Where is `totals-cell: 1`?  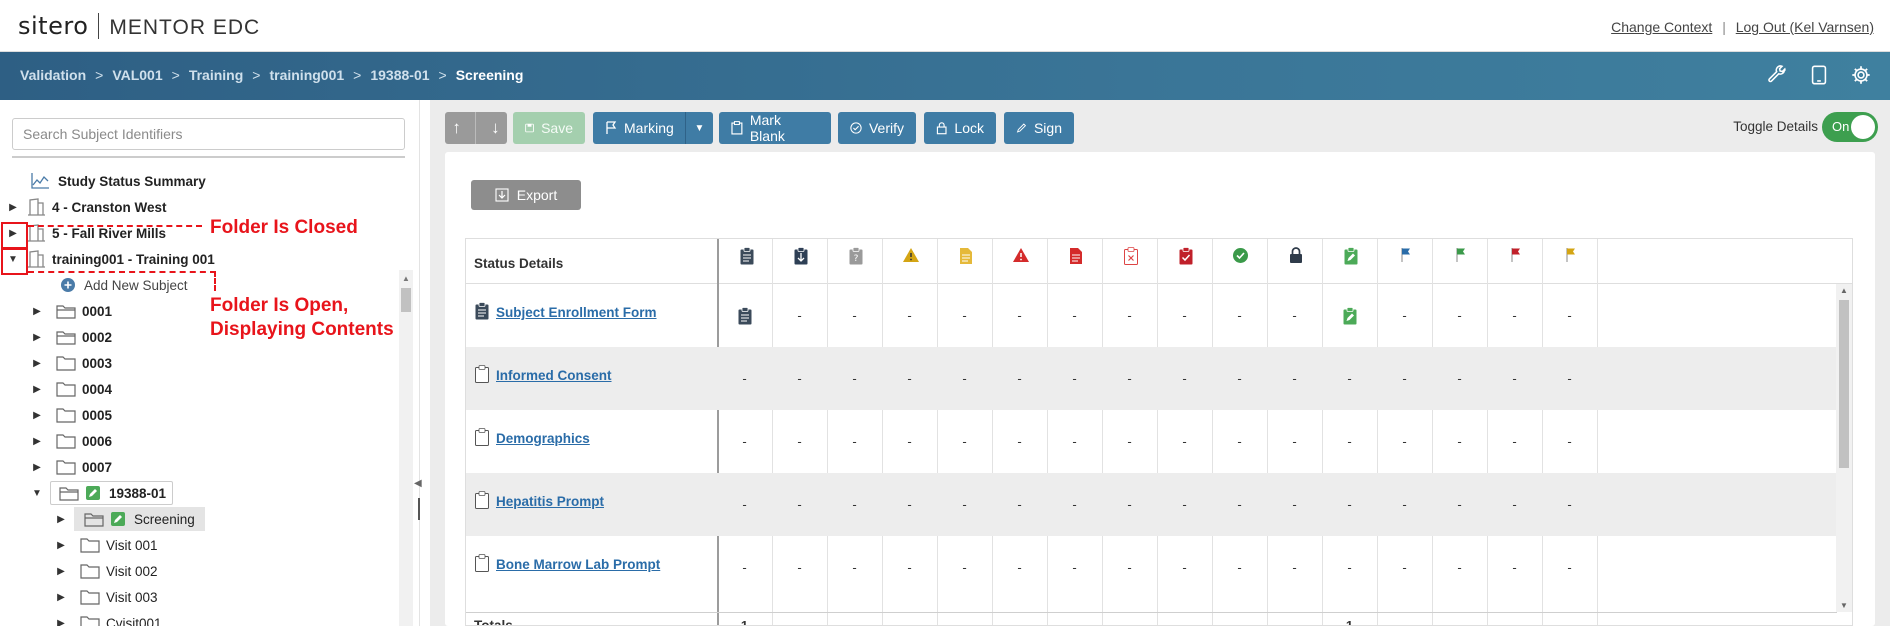 totals-cell: 1 is located at coordinates (1349, 622).